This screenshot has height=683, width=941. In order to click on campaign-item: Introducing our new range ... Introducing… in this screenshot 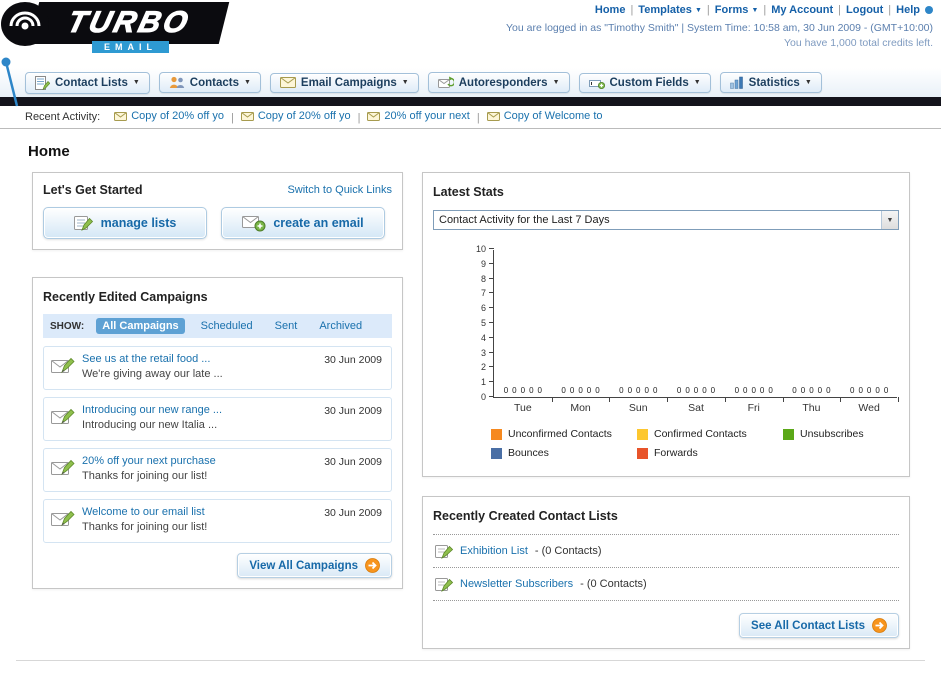, I will do `click(217, 419)`.